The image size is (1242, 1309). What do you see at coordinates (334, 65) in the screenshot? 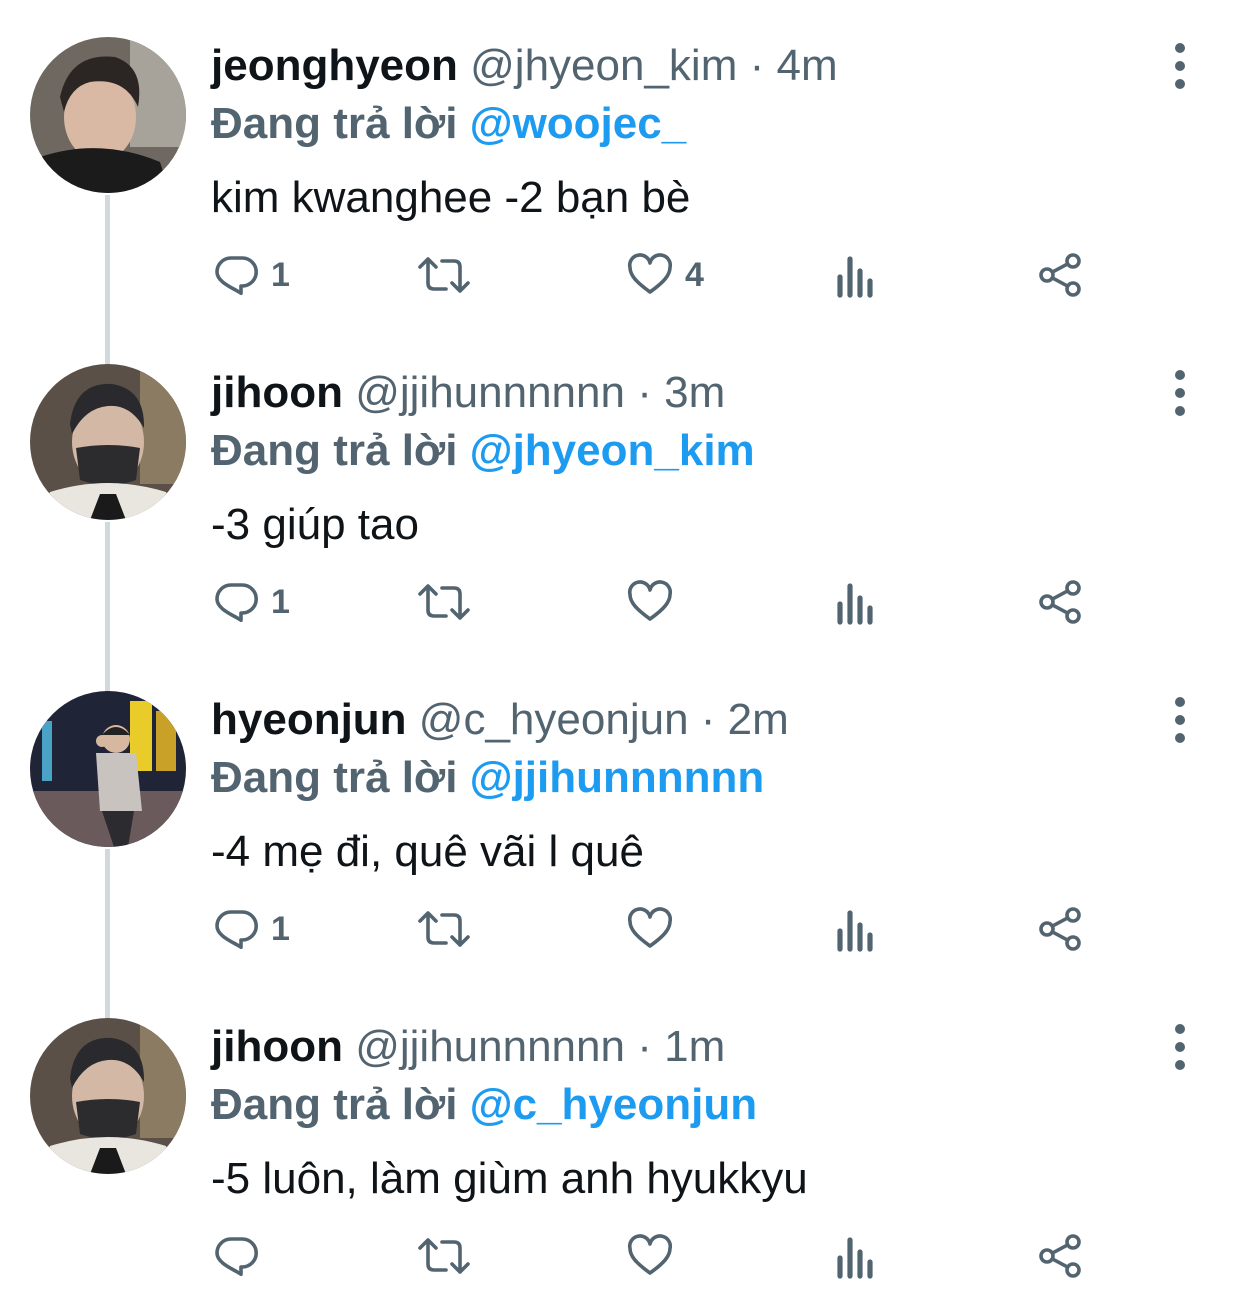
I see `display-name: jeonghyeon` at bounding box center [334, 65].